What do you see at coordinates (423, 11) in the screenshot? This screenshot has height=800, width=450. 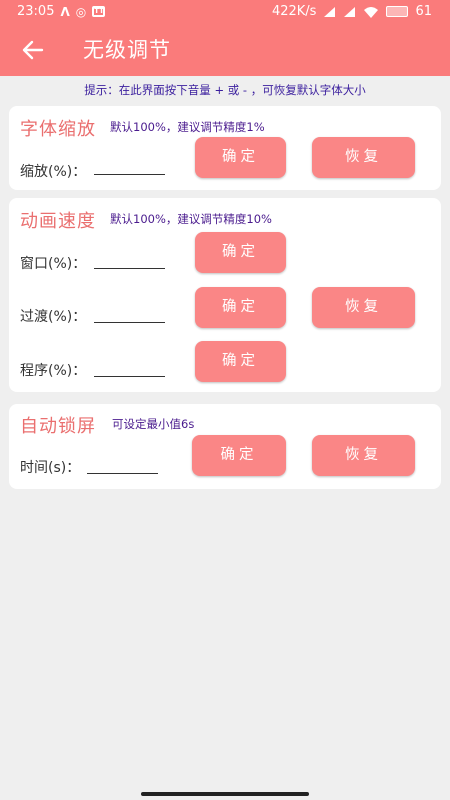 I see `battery-level: 61` at bounding box center [423, 11].